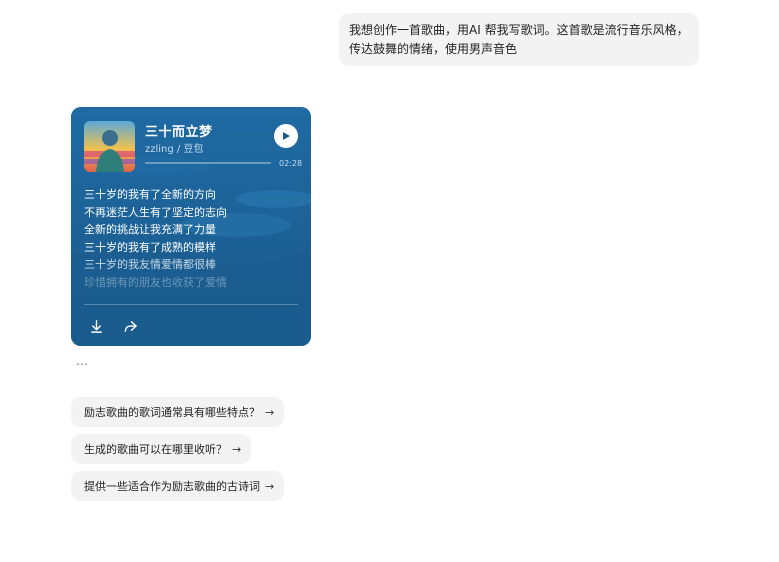  I want to click on suggestion-chip: 提供一些适合作为励志歌曲的古诗词 →, so click(178, 486).